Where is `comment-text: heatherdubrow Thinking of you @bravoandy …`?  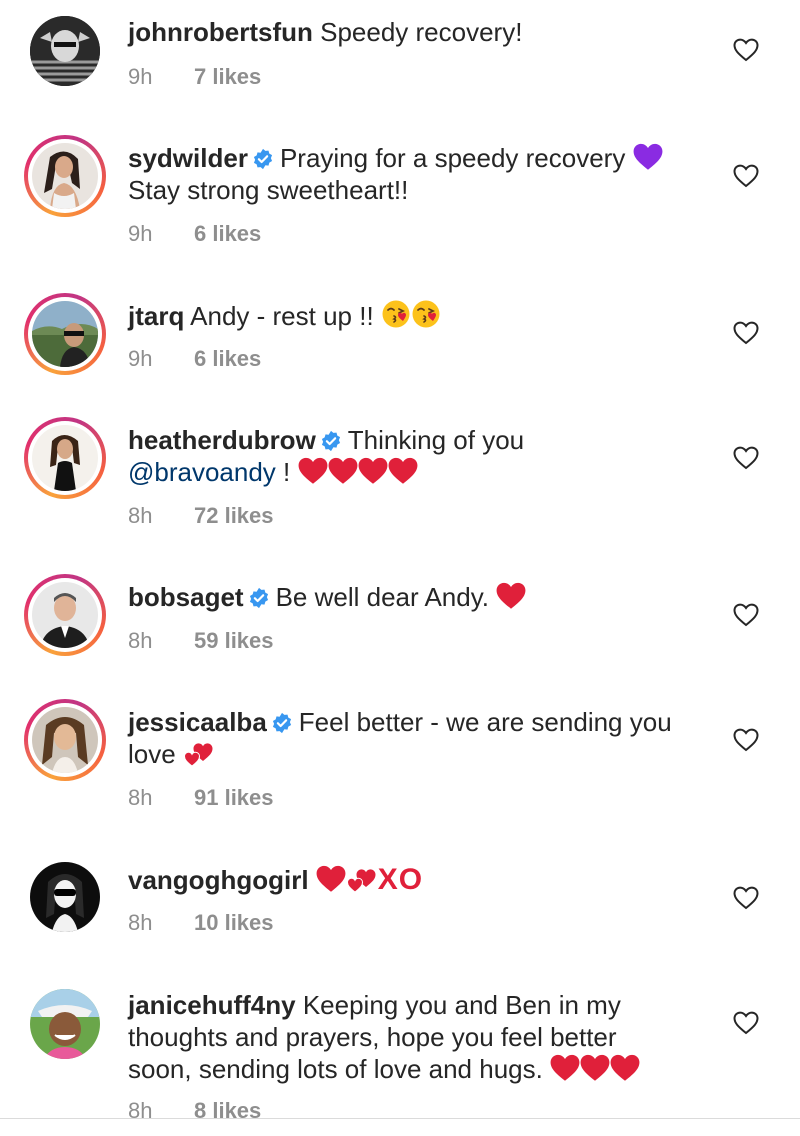 comment-text: heatherdubrow Thinking of you @bravoandy … is located at coordinates (418, 456).